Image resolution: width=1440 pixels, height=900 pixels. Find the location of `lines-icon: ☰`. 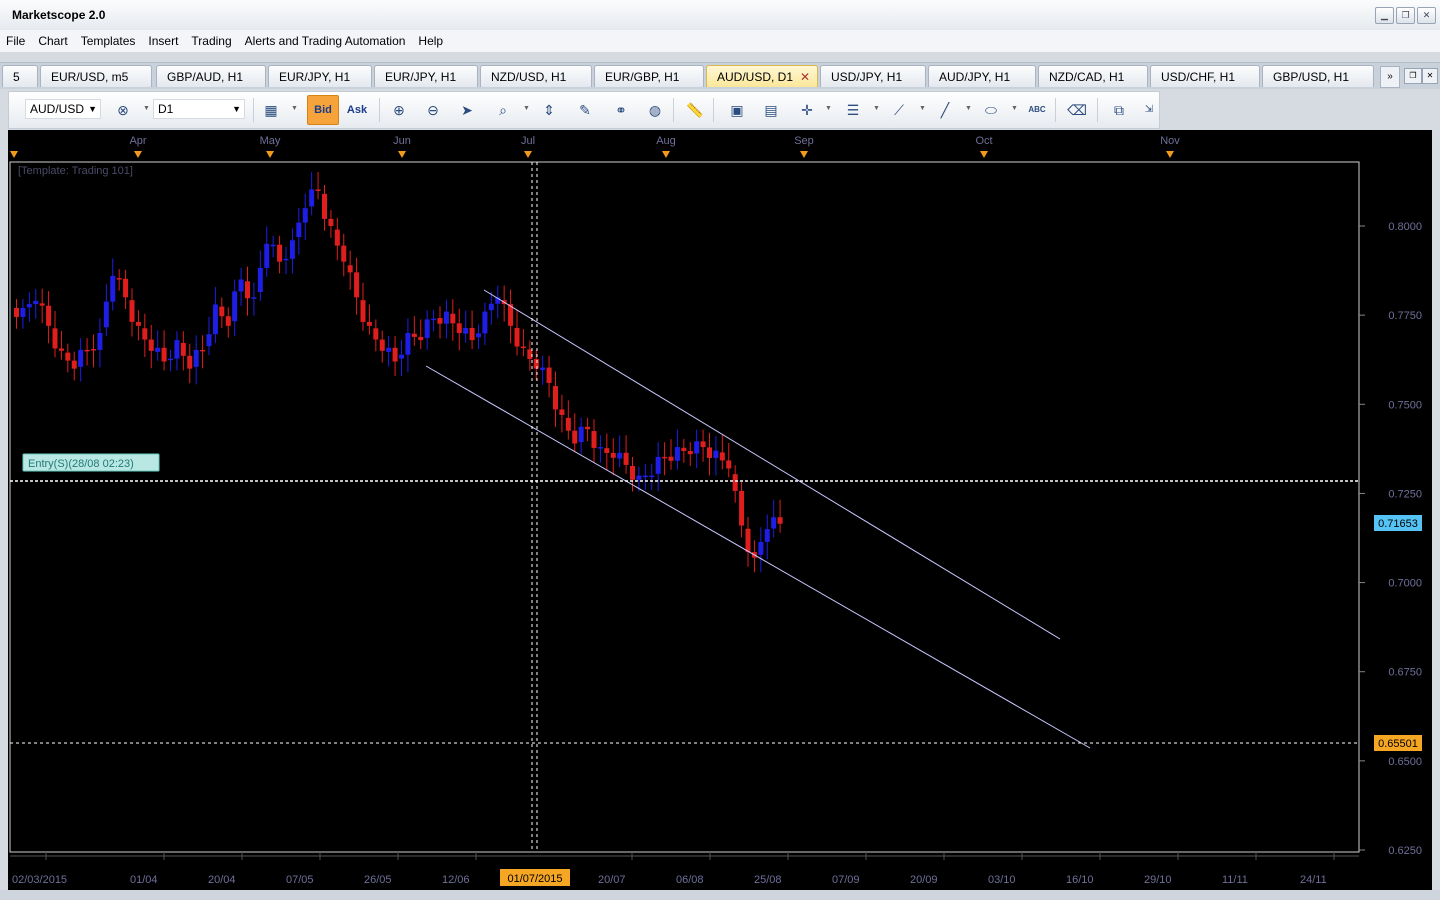

lines-icon: ☰ is located at coordinates (853, 110).